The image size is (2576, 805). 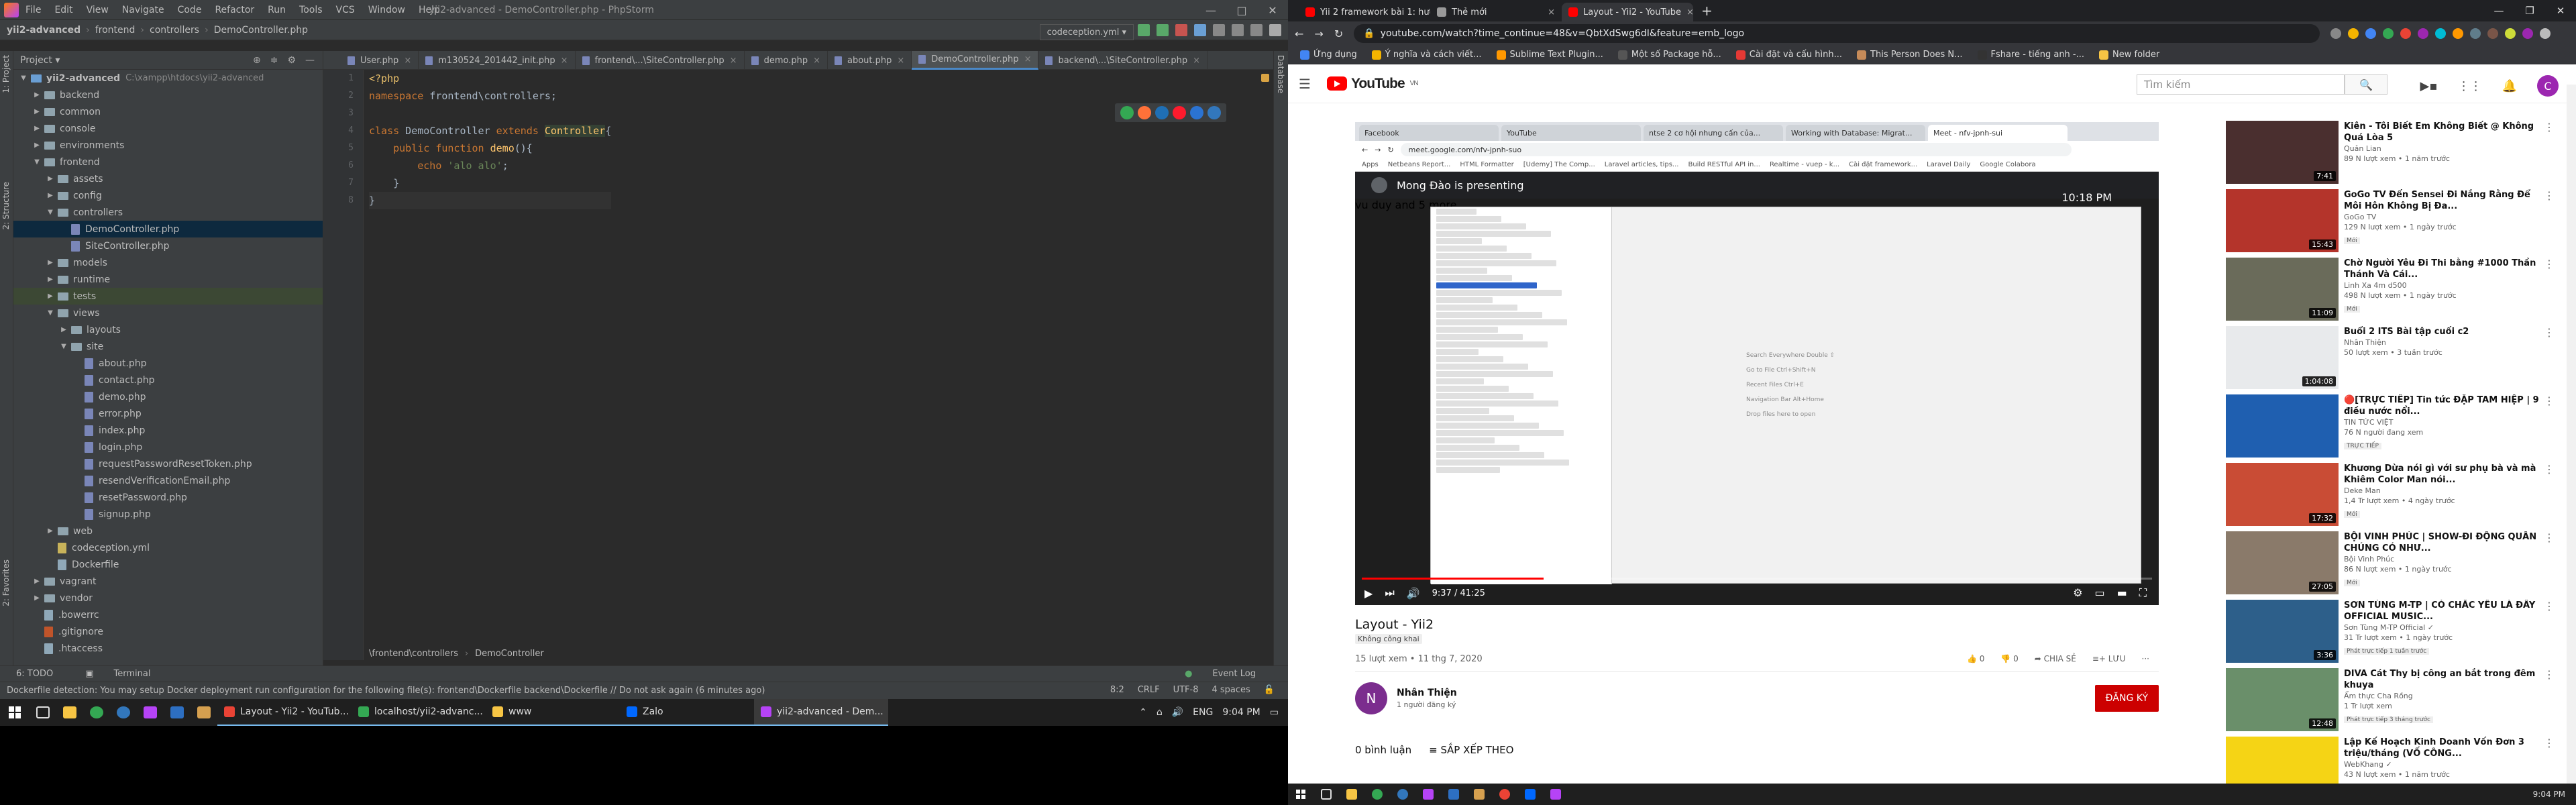 What do you see at coordinates (125, 674) in the screenshot?
I see `terminal-tool-tab: ▣ Terminal` at bounding box center [125, 674].